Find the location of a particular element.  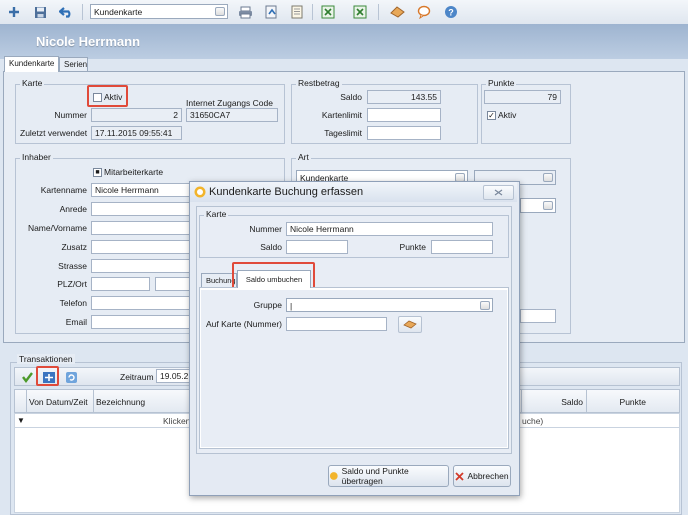

gruppe-label: Gruppe is located at coordinates (267, 305).